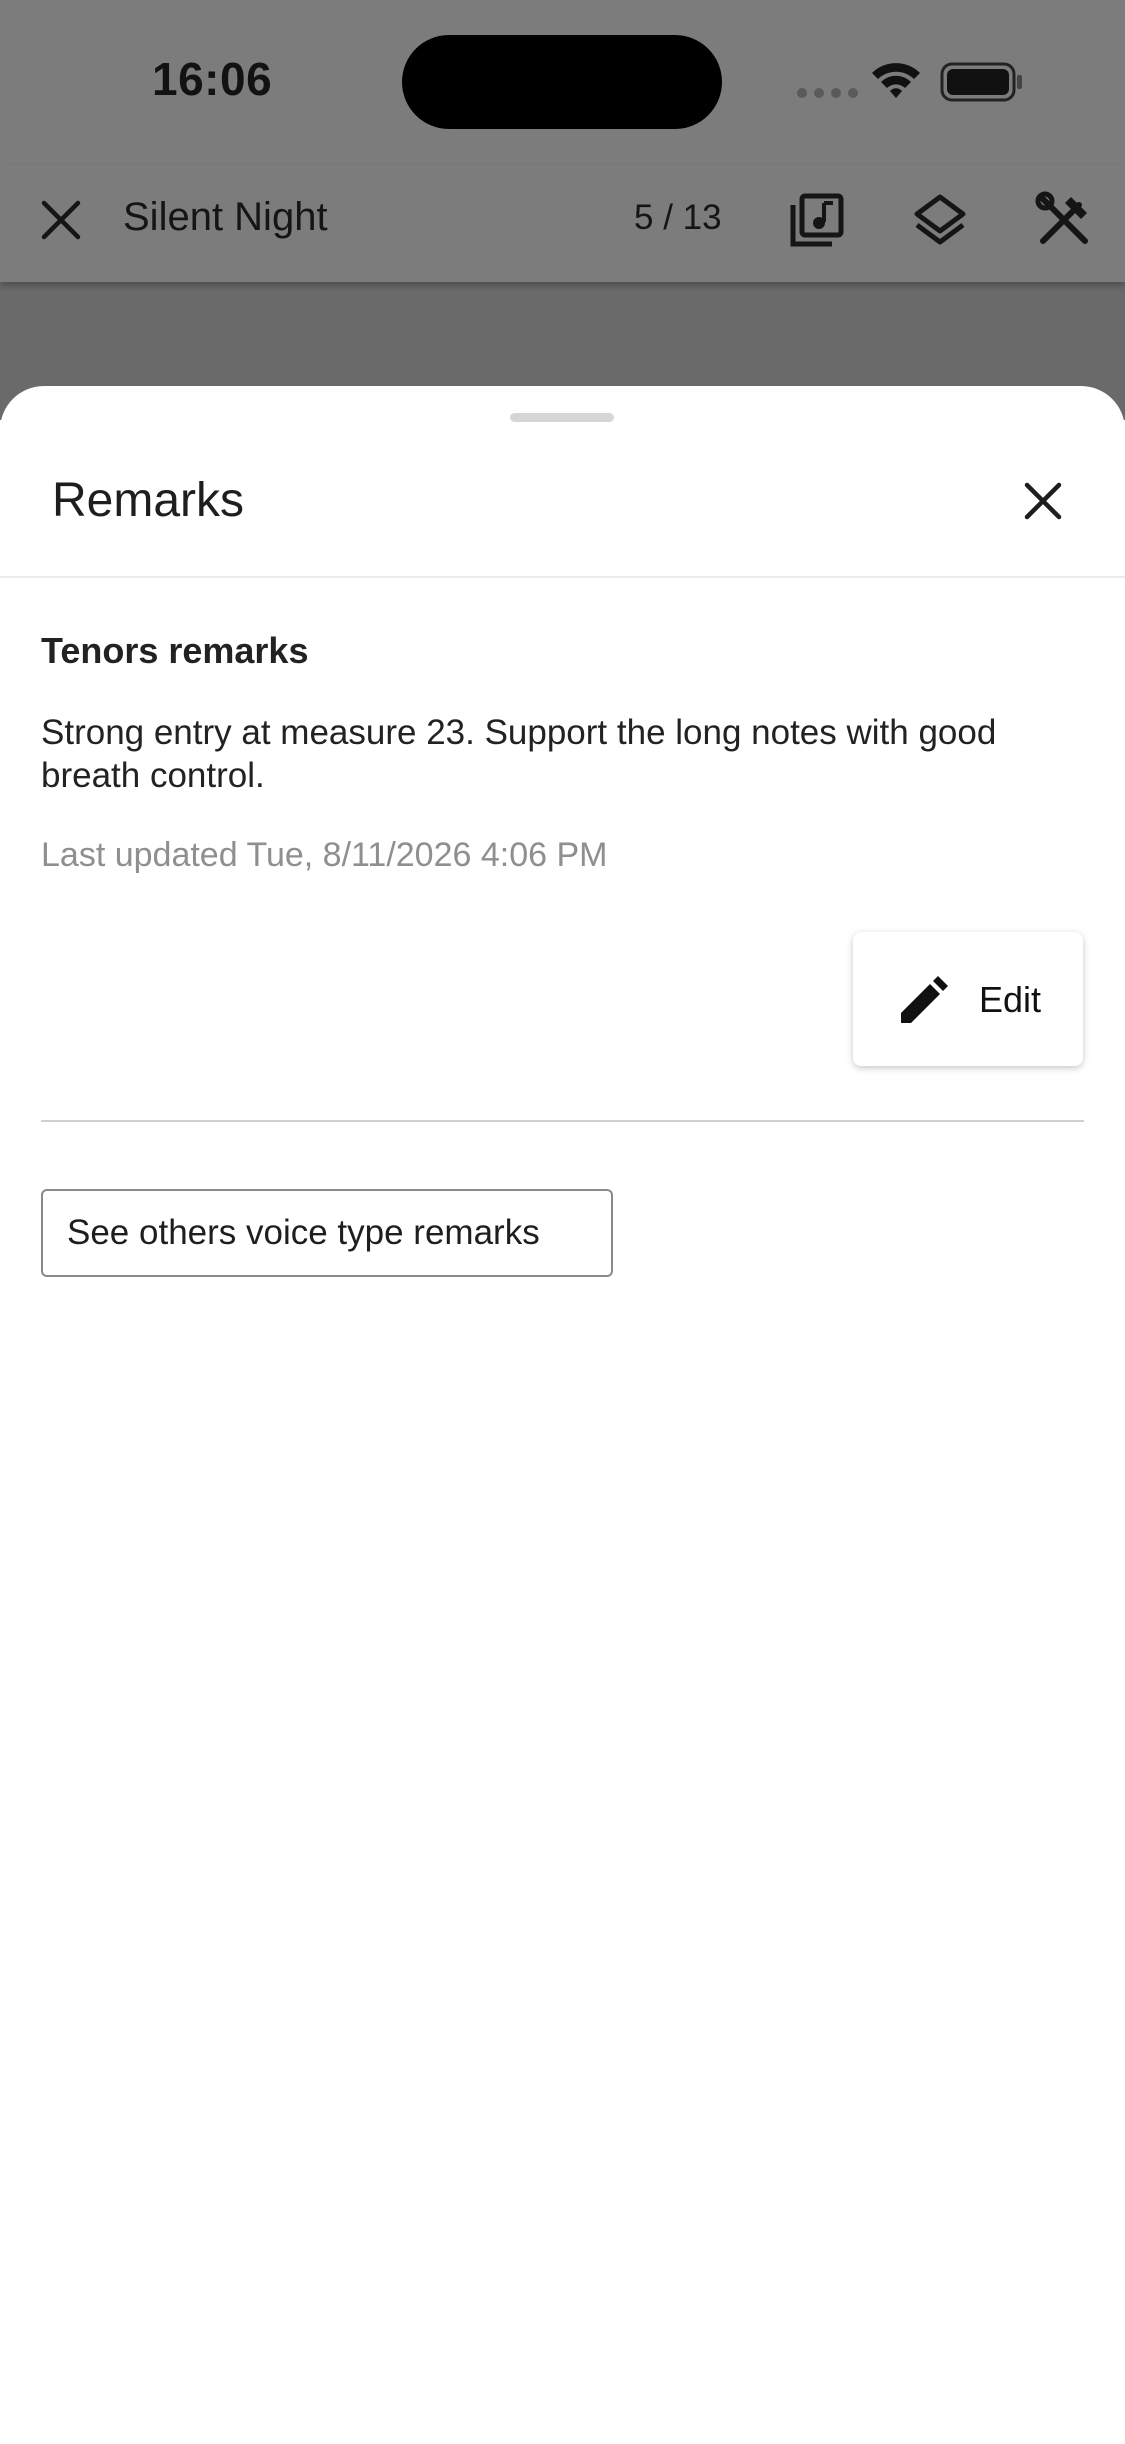 This screenshot has height=2444, width=1125. Describe the element at coordinates (940, 220) in the screenshot. I see `layers-icon` at that location.